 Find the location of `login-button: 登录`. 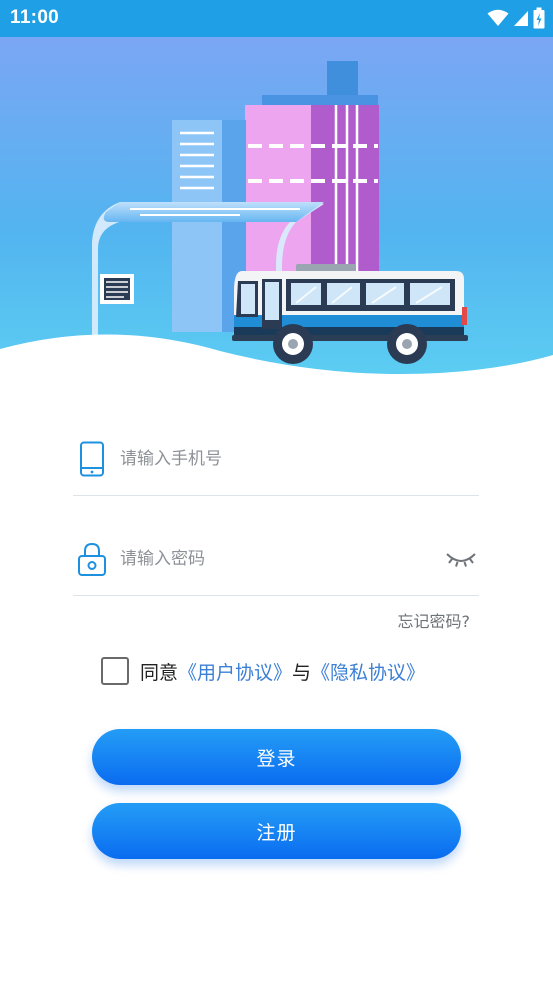

login-button: 登录 is located at coordinates (276, 757).